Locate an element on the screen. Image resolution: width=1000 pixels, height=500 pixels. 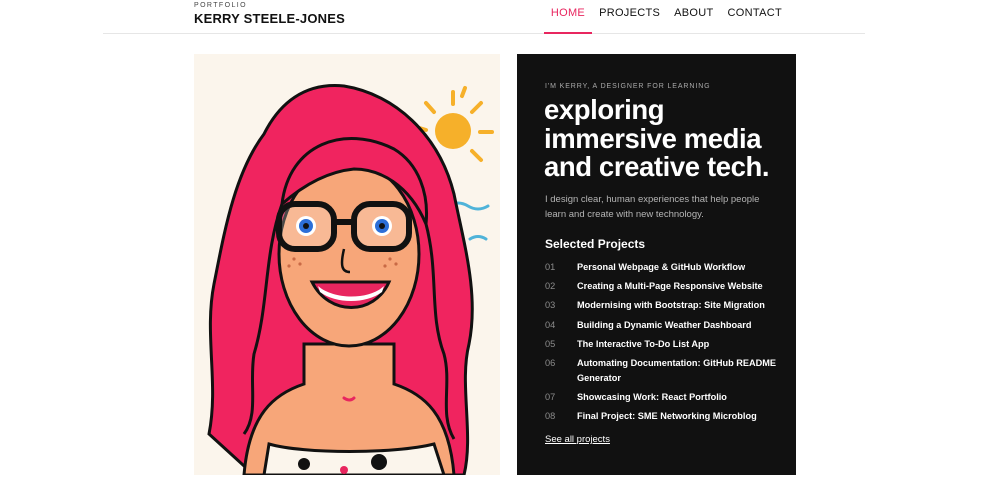
hero-kicker: I'M KERRY, A DESIGNER FOR LEARNING is located at coordinates (628, 86).